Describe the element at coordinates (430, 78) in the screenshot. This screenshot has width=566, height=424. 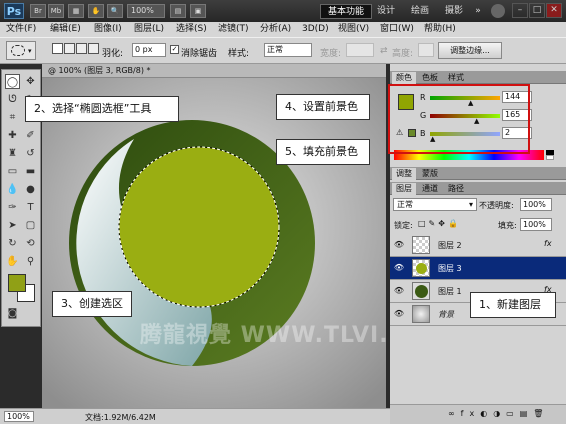
I see `tab-swatches: 色板` at that location.